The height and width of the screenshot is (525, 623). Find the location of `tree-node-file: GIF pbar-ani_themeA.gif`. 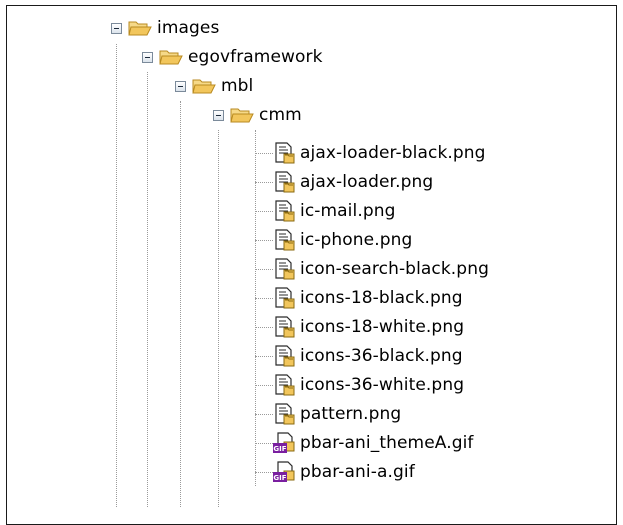

tree-node-file: GIF pbar-ani_themeA.gif is located at coordinates (373, 443).